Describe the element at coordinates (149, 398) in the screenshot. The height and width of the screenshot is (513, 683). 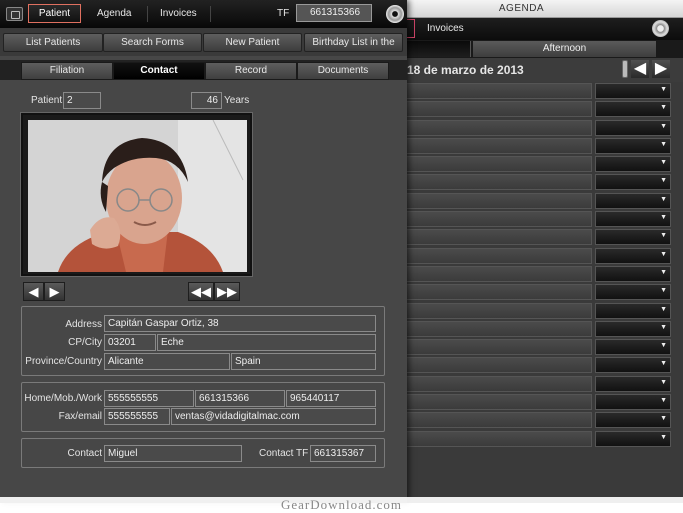
I see `home-phone-field: 555555555` at that location.